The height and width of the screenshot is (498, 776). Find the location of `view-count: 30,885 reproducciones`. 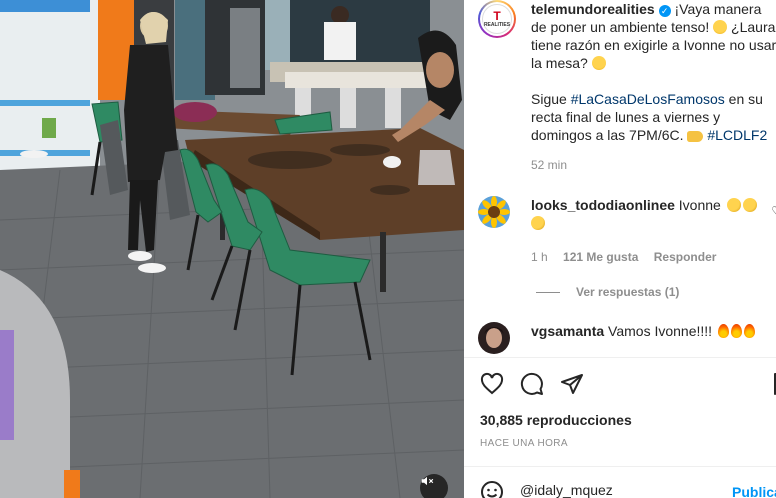

view-count: 30,885 reproducciones is located at coordinates (556, 420).